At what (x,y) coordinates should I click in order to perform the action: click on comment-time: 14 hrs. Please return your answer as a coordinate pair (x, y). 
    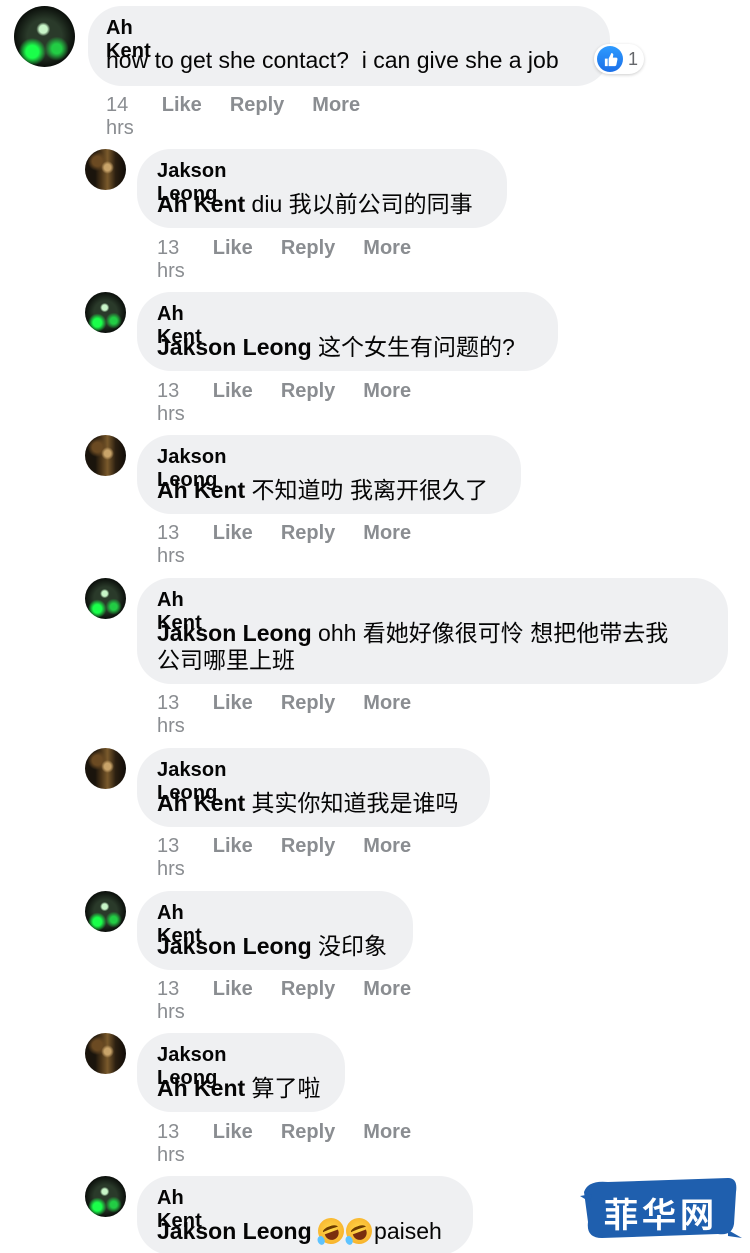
    Looking at the image, I should click on (120, 117).